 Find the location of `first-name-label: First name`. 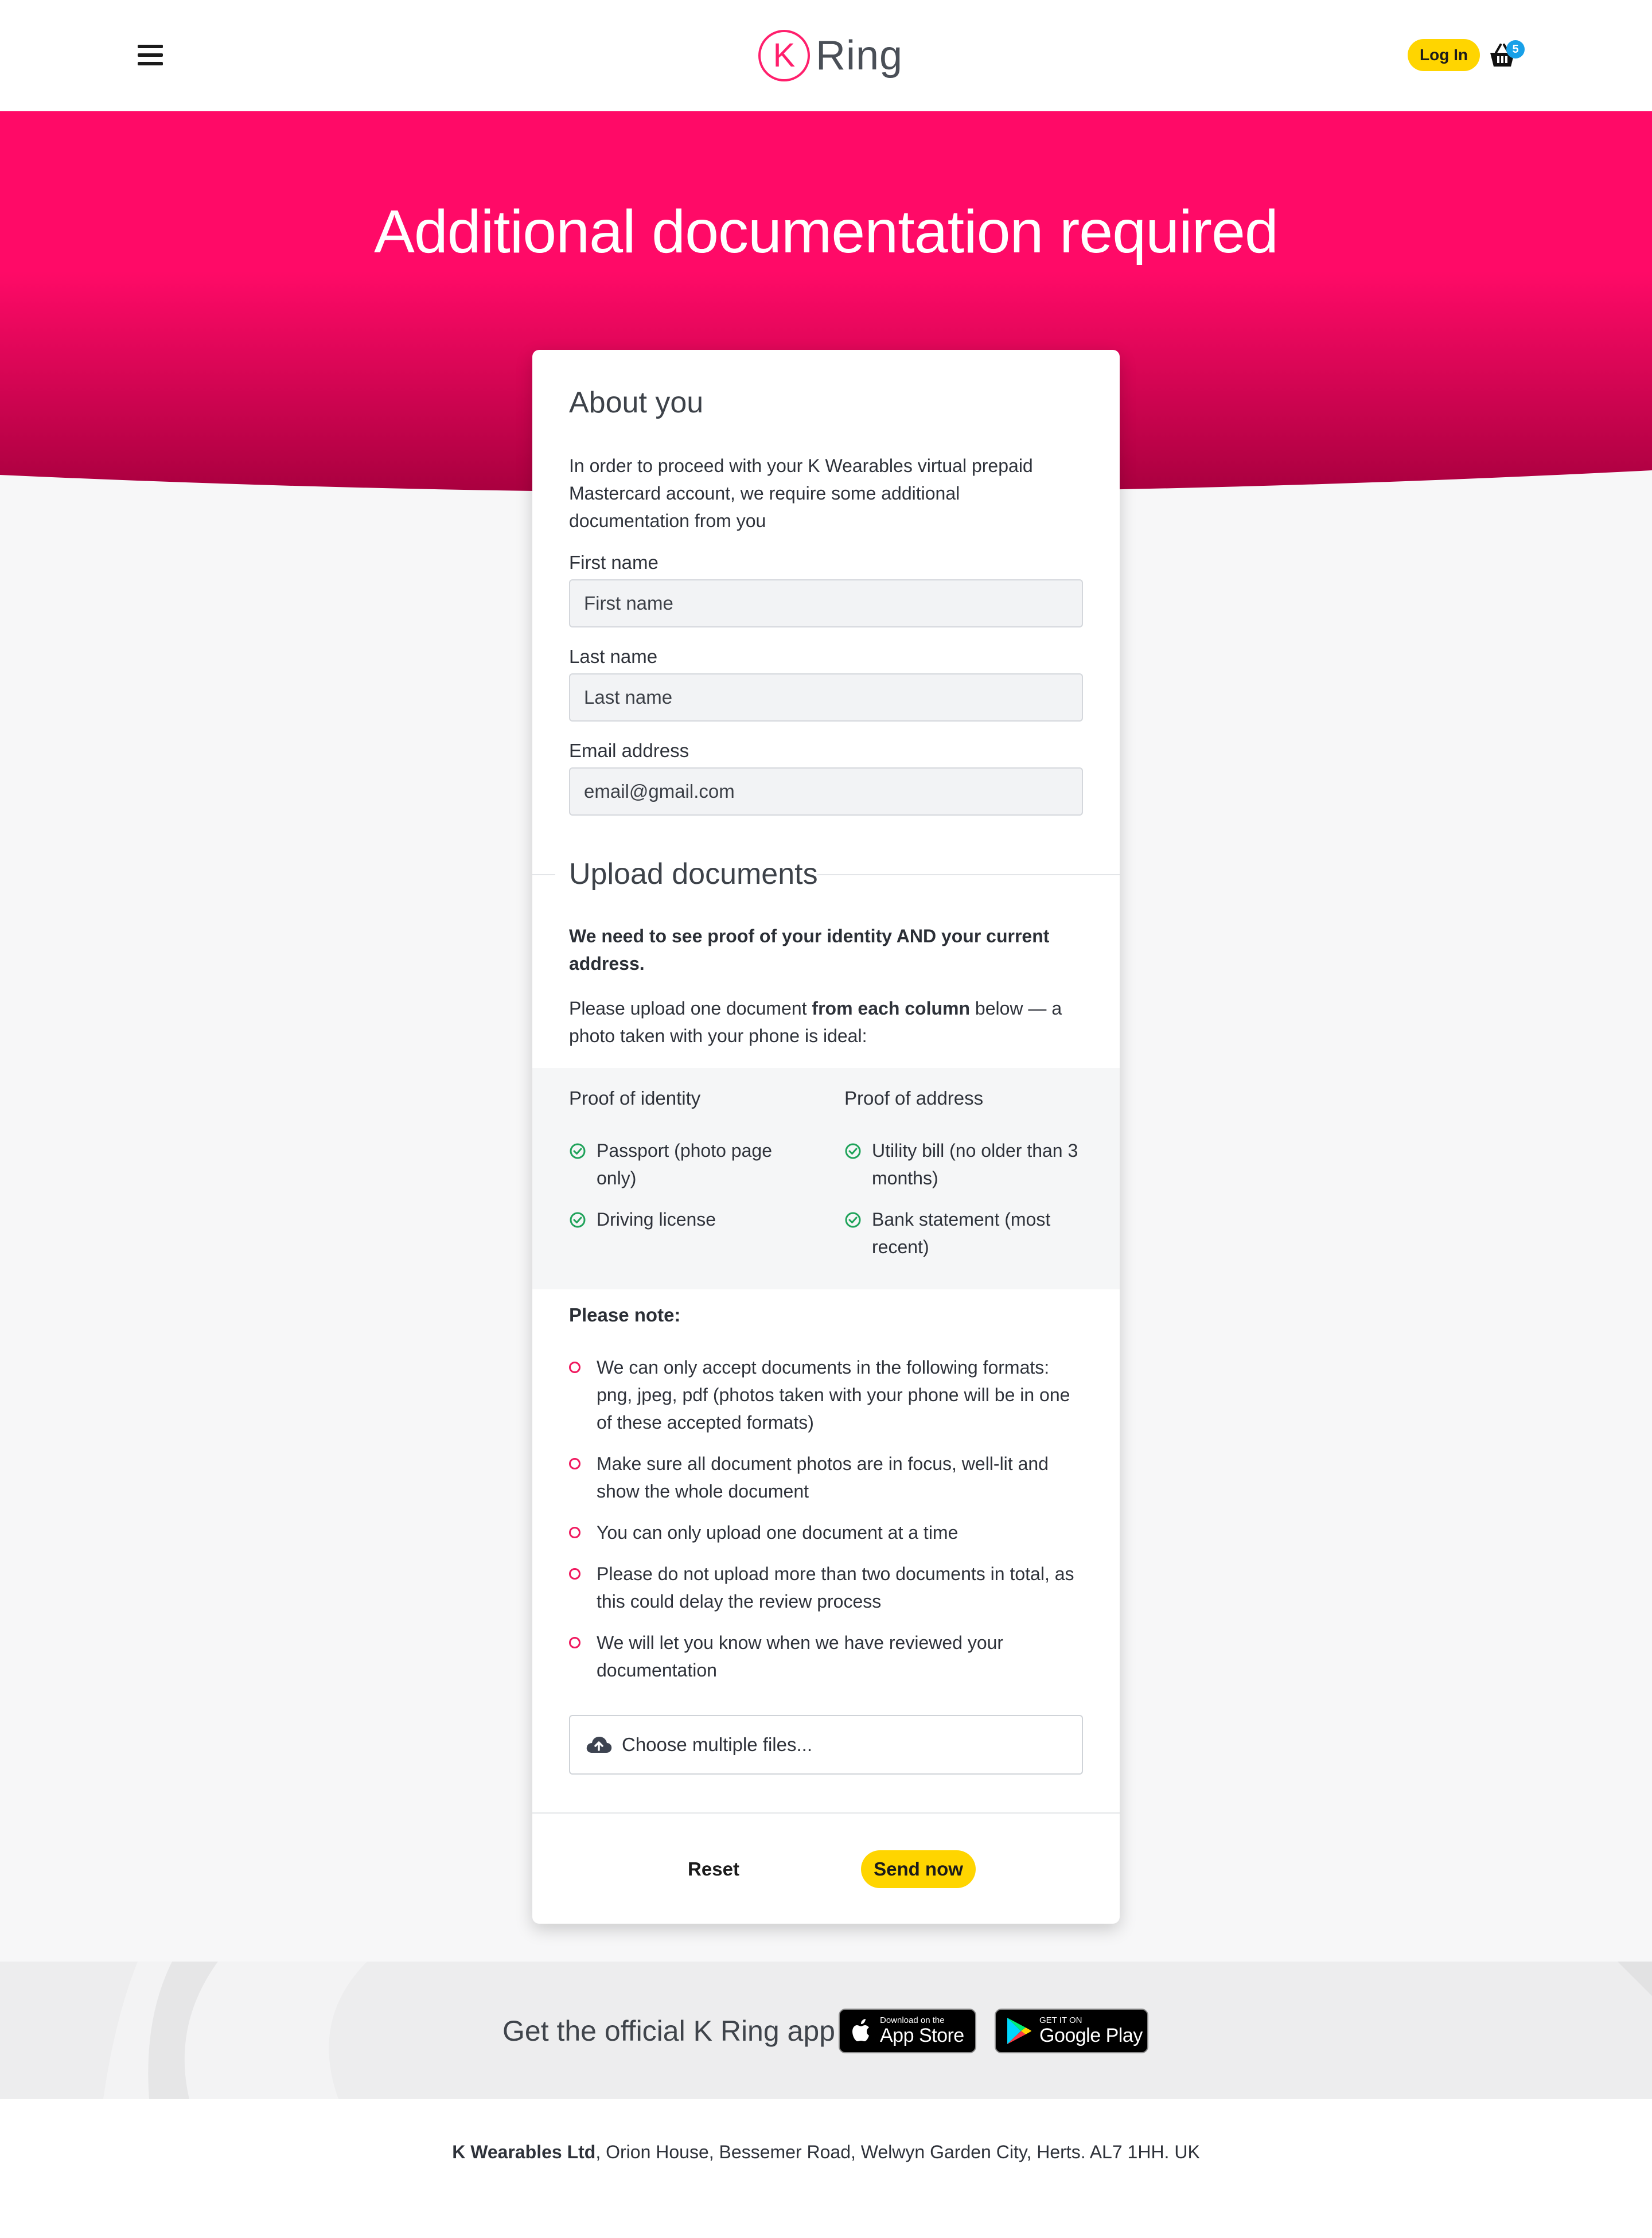

first-name-label: First name is located at coordinates (614, 562).